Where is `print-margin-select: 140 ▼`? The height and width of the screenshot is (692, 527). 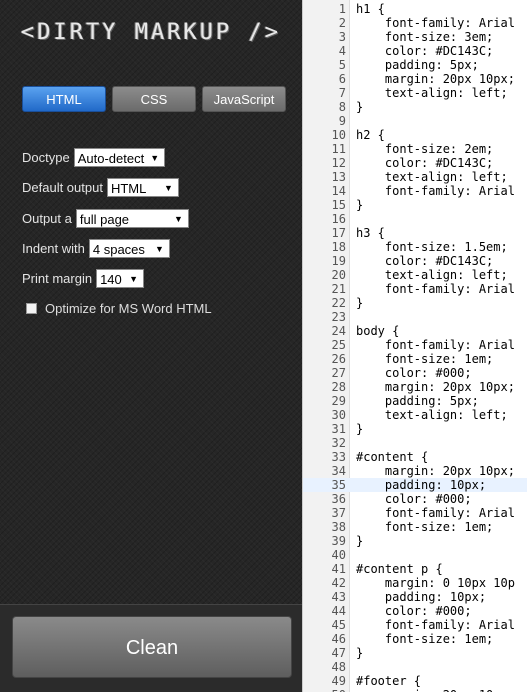 print-margin-select: 140 ▼ is located at coordinates (120, 278).